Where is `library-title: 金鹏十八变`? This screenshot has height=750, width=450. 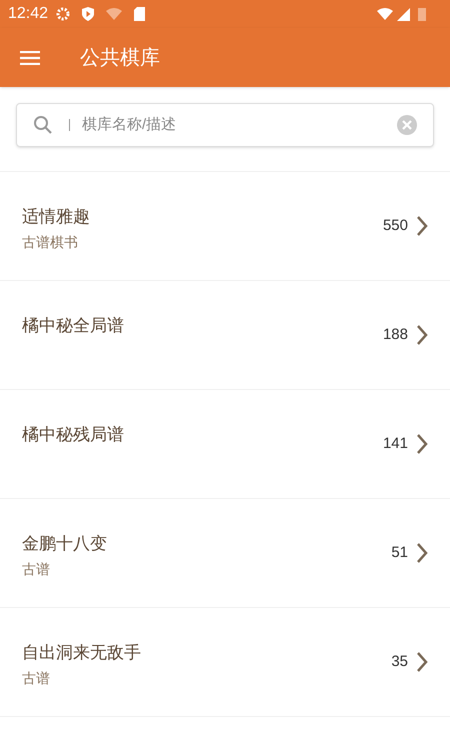
library-title: 金鹏十八变 is located at coordinates (65, 544).